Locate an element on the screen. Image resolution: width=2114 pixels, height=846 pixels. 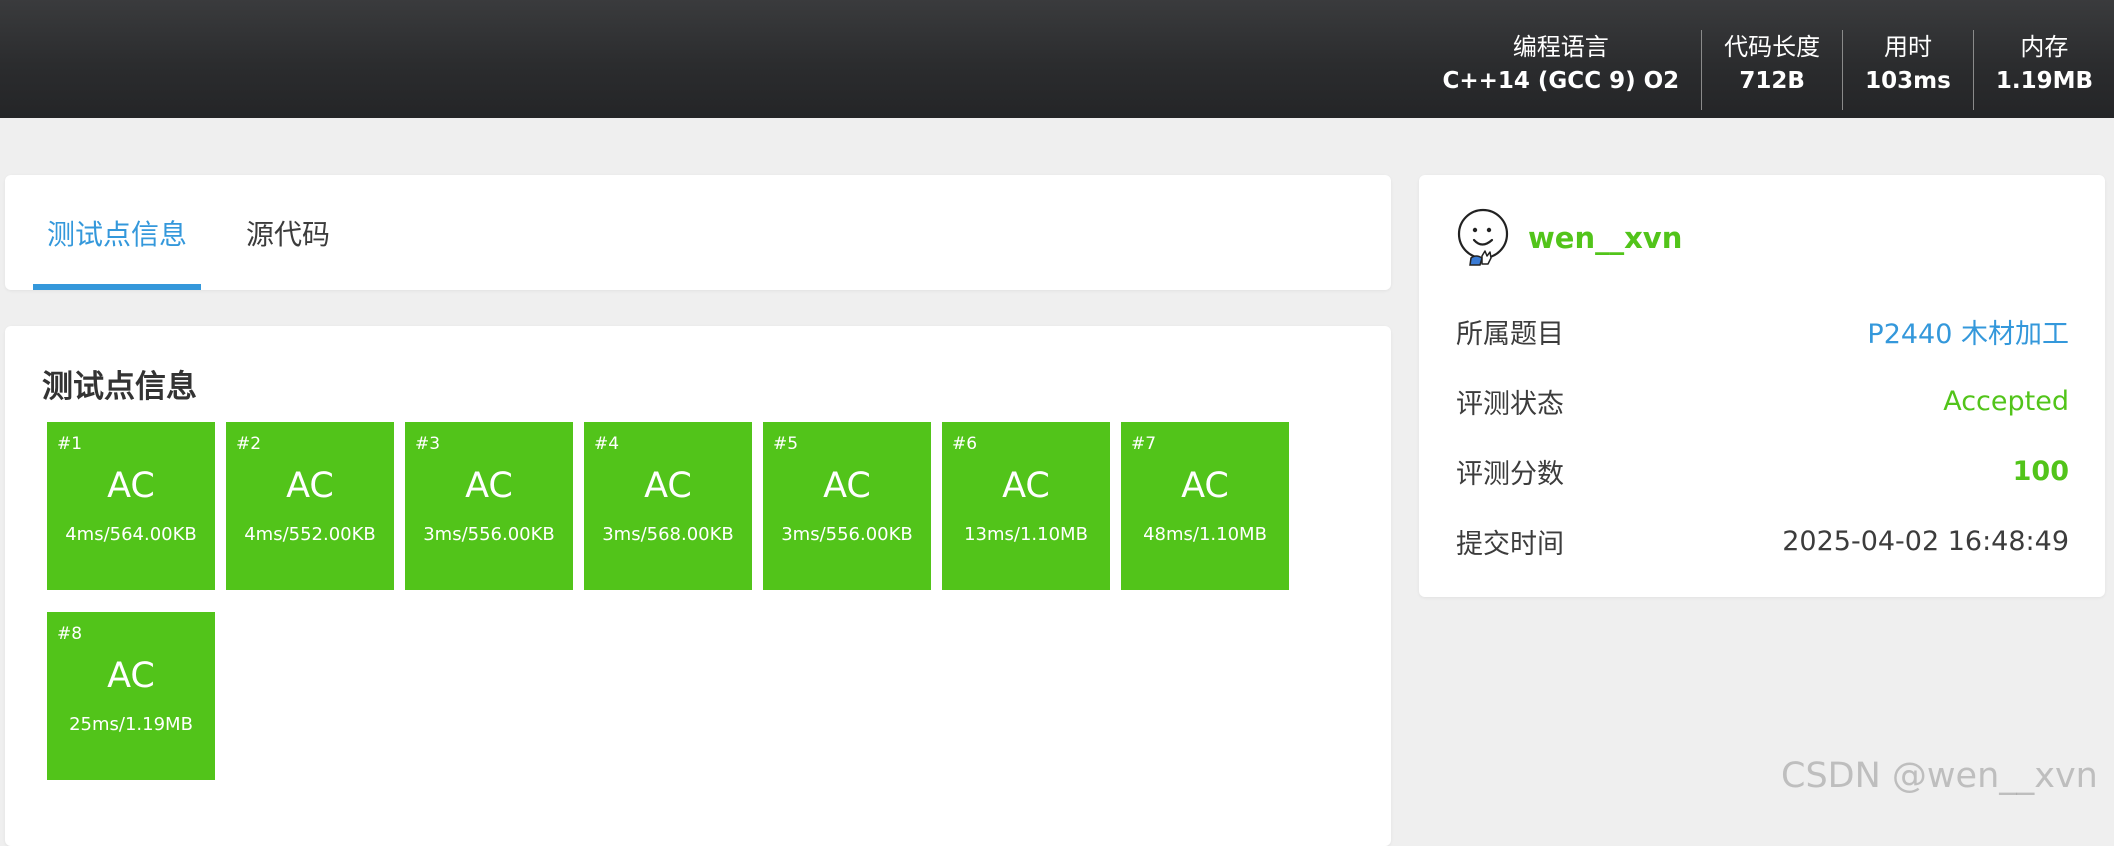
tab-test-cases: 测试点信息 is located at coordinates (117, 232).